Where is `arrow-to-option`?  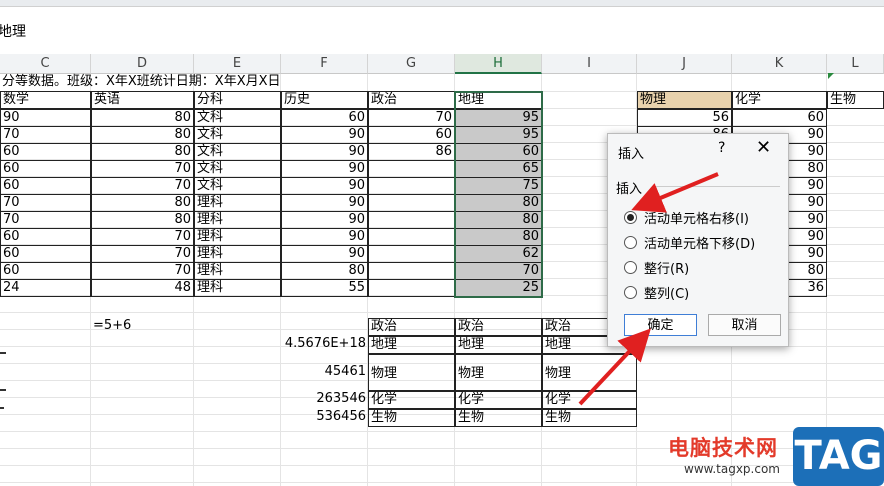
arrow-to-option is located at coordinates (675, 192).